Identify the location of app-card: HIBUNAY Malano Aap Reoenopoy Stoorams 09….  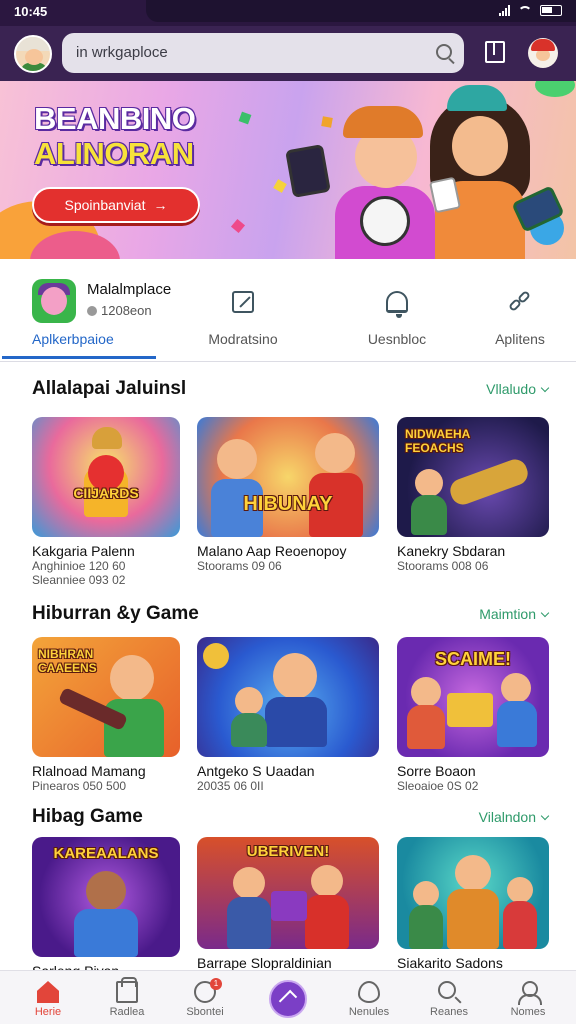
(288, 495).